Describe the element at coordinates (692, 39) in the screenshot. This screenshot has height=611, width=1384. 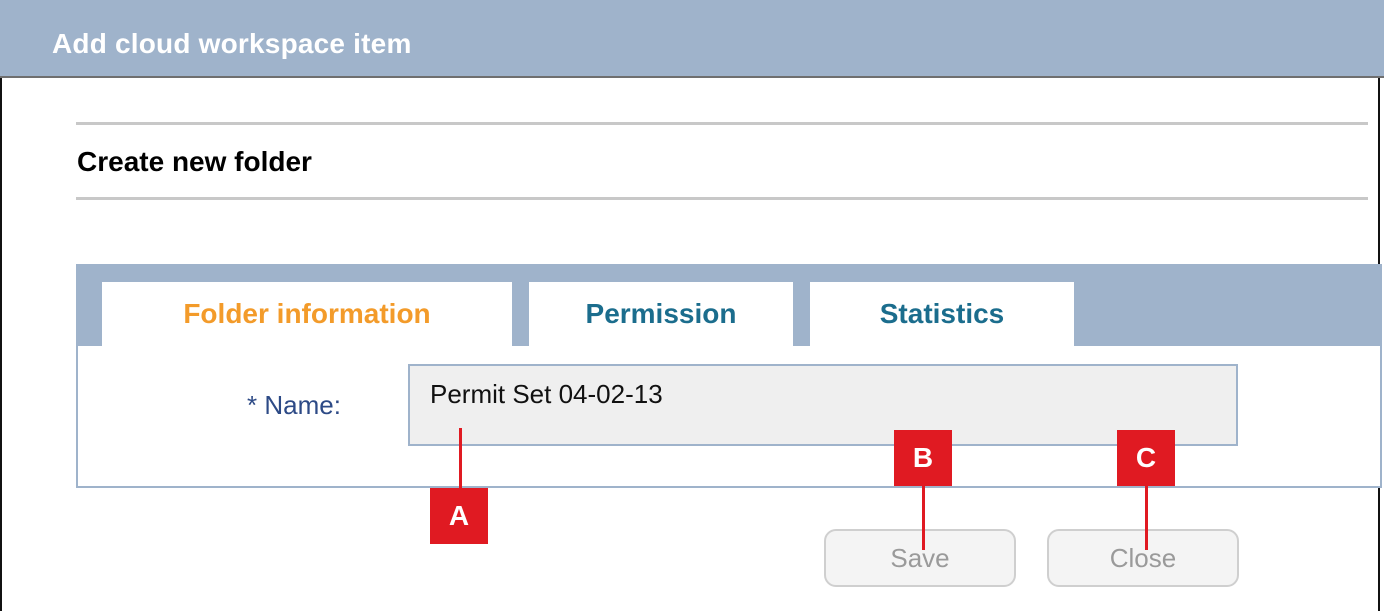
I see `dialog-title-bar: Add cloud workspace item` at that location.